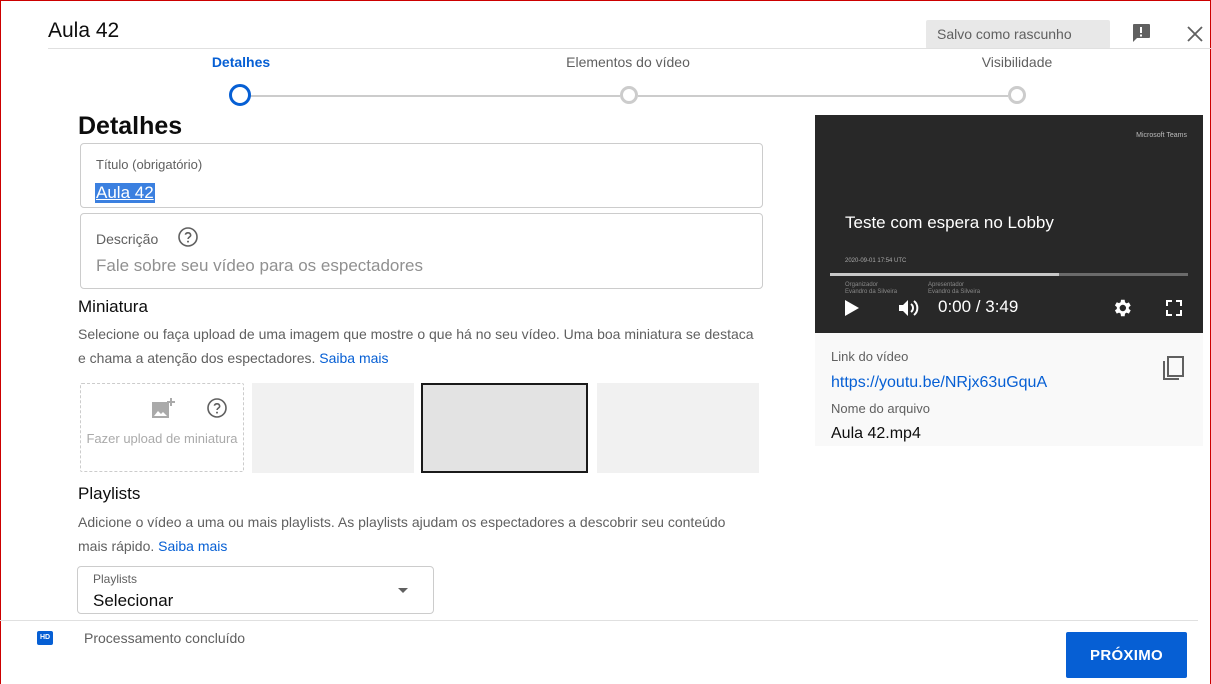 The image size is (1211, 684). Describe the element at coordinates (113, 306) in the screenshot. I see `thumbnail-heading: Miniatura` at that location.